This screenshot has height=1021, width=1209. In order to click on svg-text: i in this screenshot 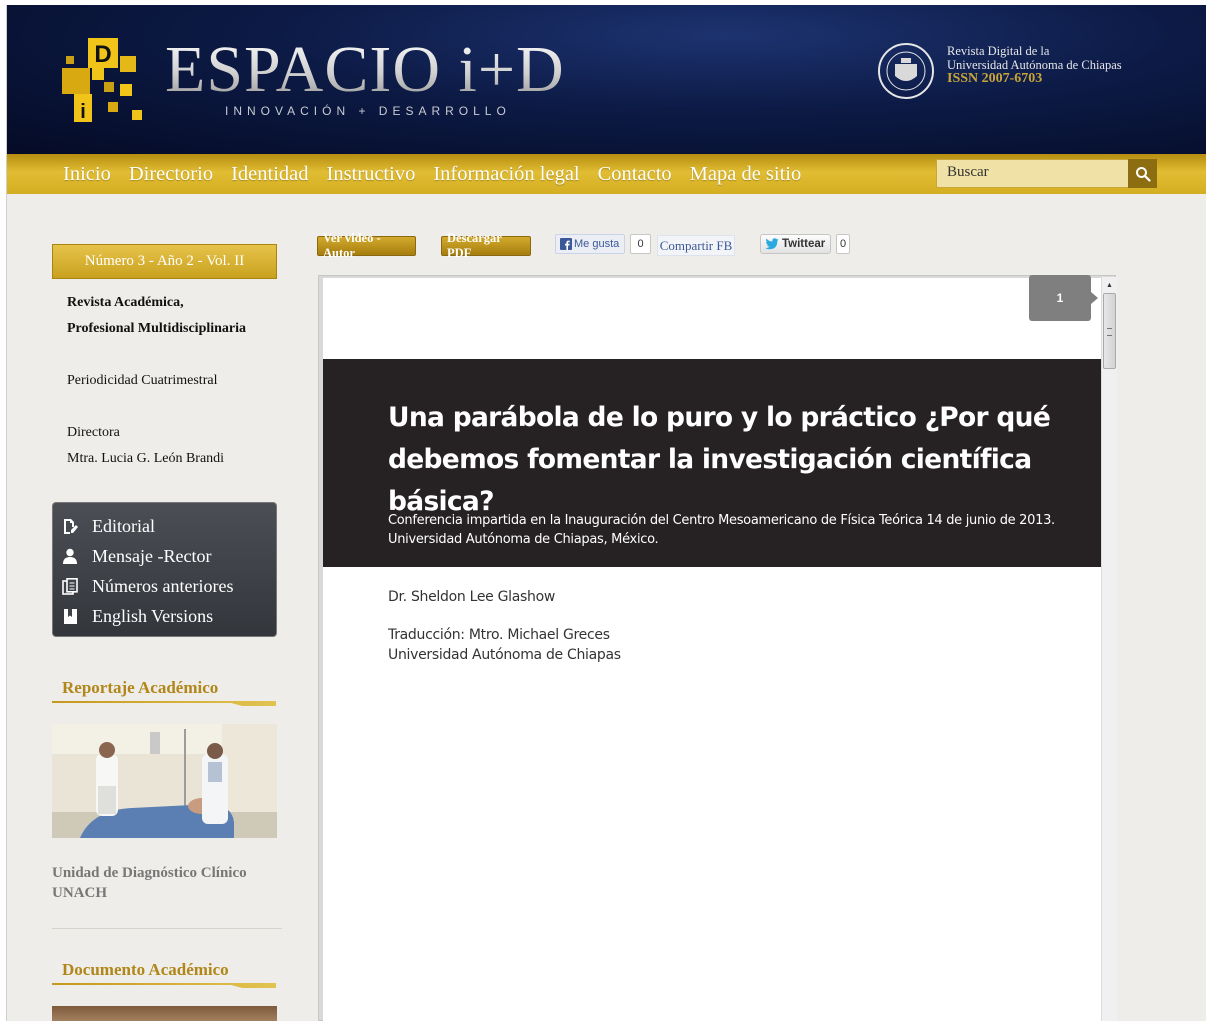, I will do `click(83, 111)`.